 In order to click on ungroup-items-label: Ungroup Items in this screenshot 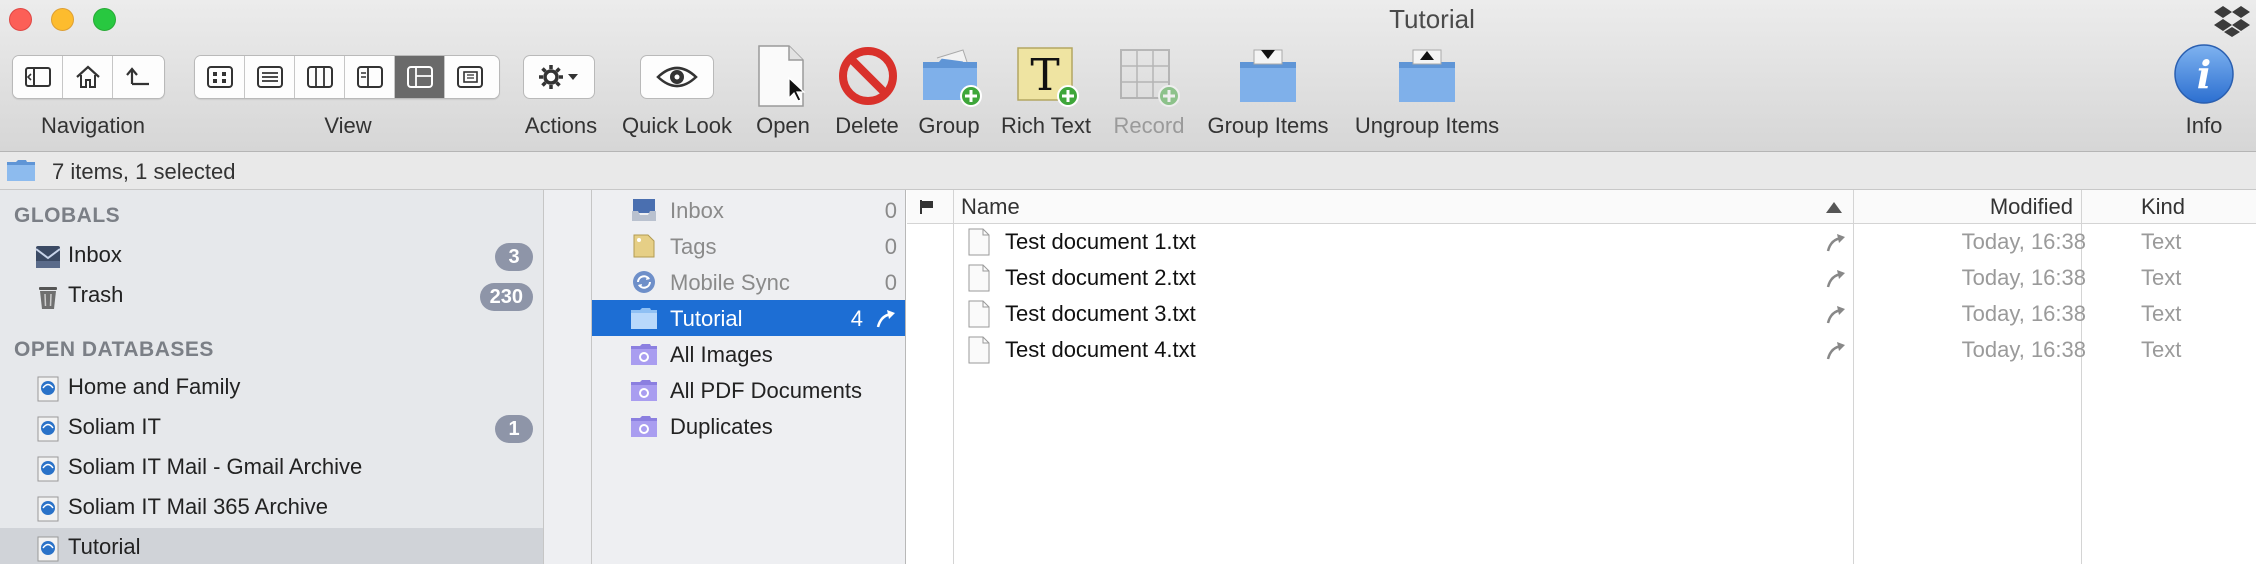, I will do `click(1427, 125)`.